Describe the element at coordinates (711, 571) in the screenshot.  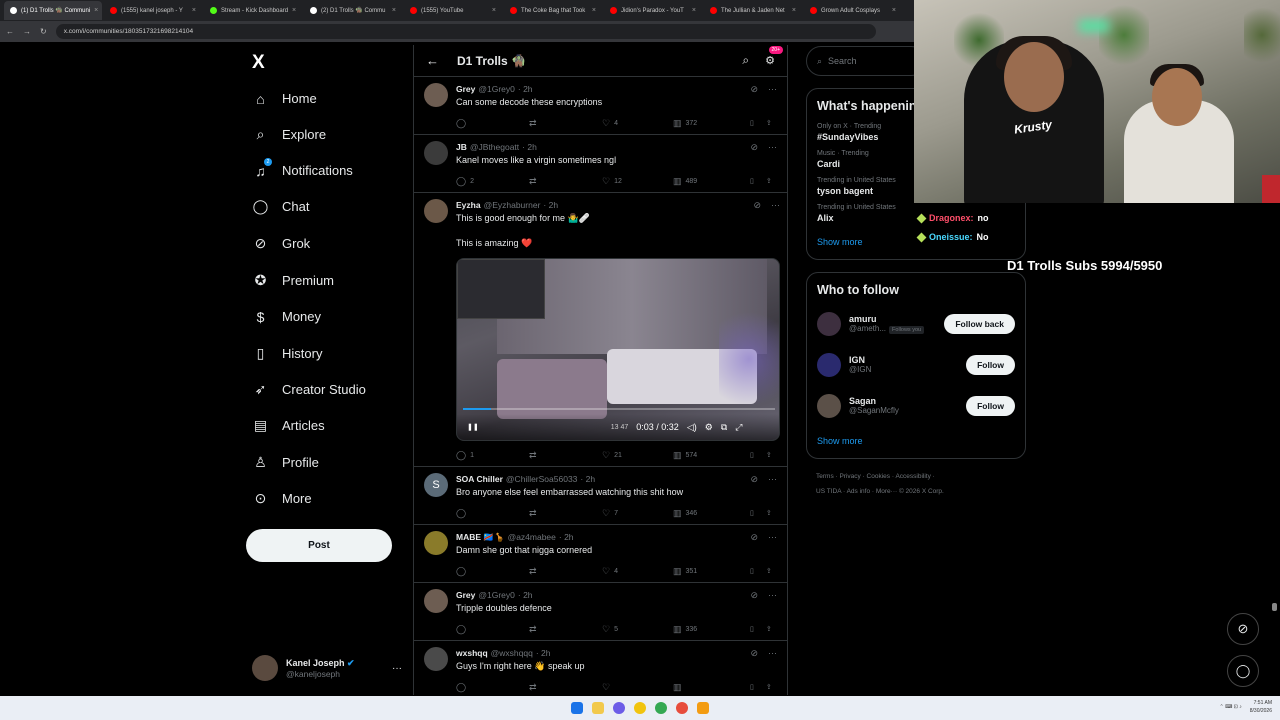
I see `views-button: ▥ 351` at that location.